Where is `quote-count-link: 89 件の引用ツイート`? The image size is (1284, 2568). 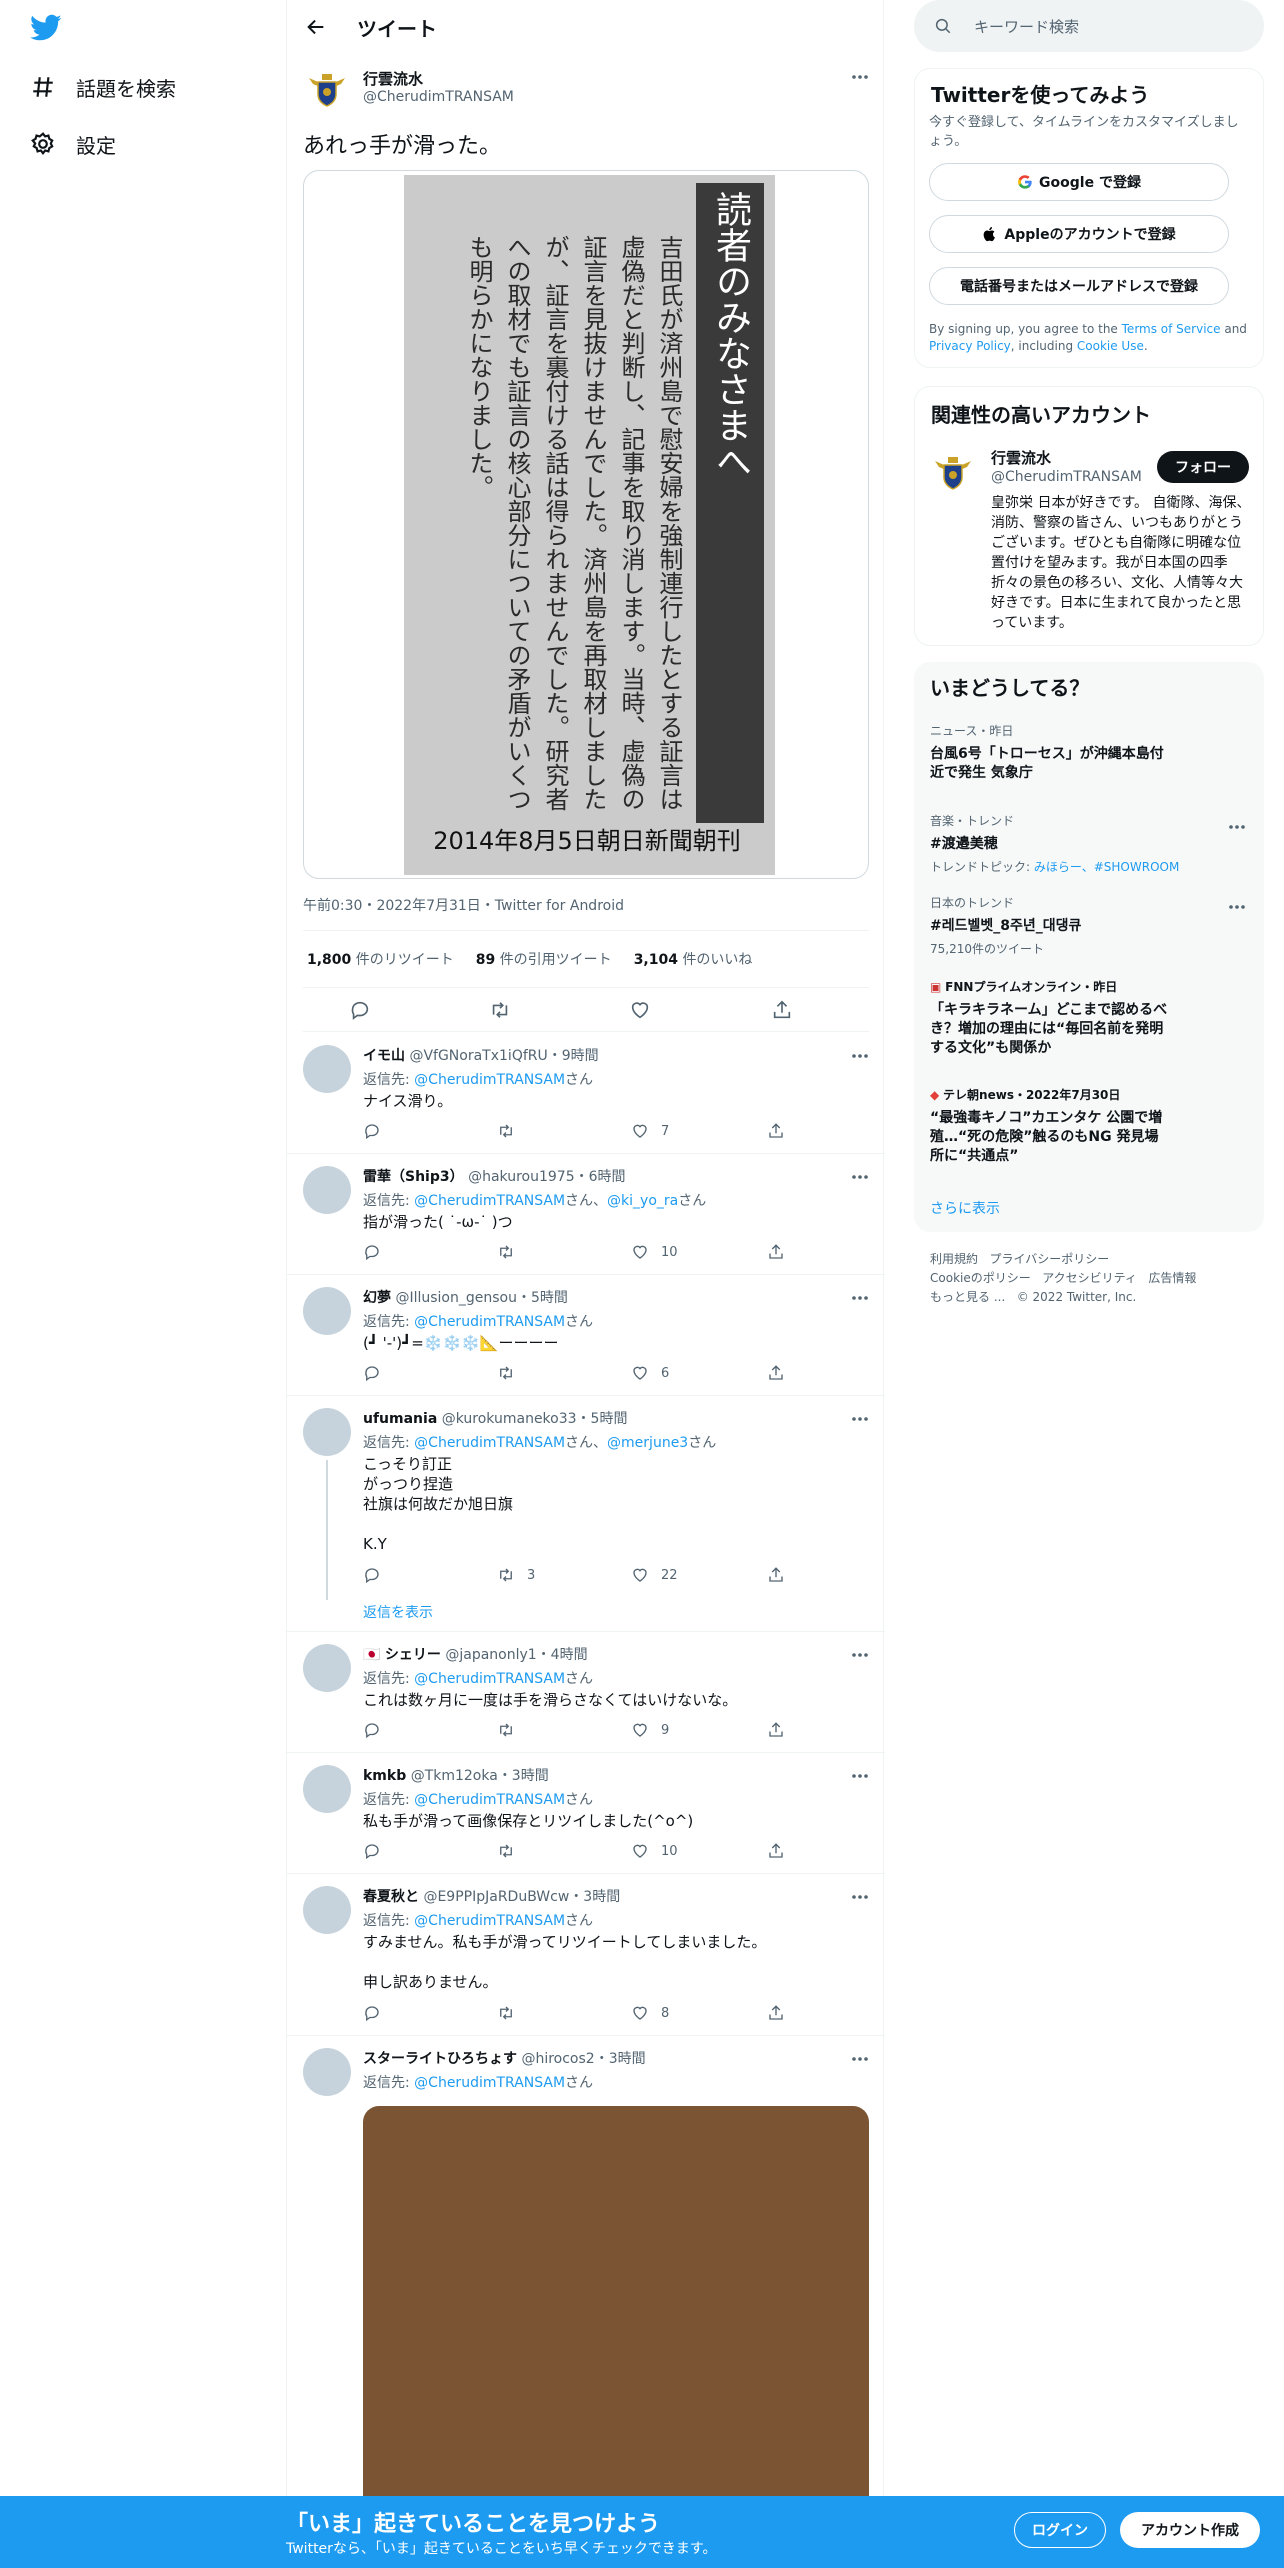 quote-count-link: 89 件の引用ツイート is located at coordinates (544, 959).